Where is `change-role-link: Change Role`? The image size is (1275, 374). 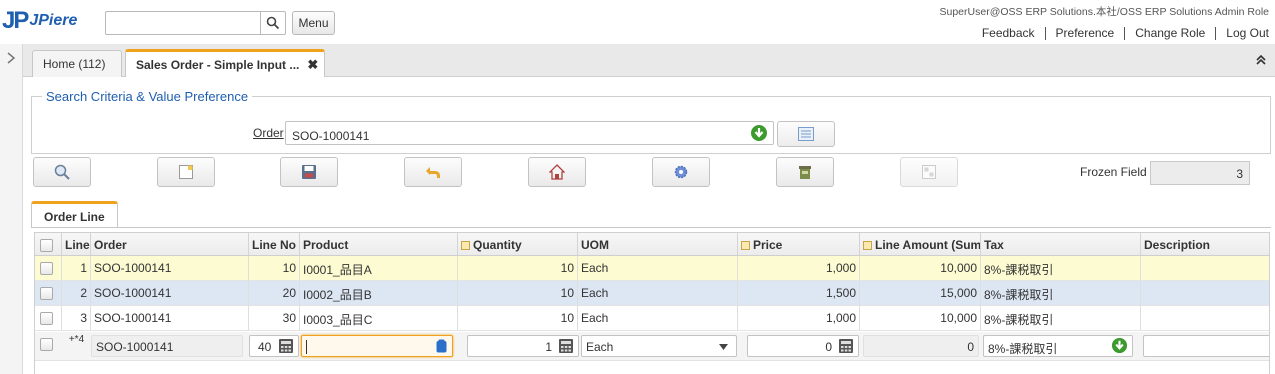
change-role-link: Change Role is located at coordinates (1170, 33).